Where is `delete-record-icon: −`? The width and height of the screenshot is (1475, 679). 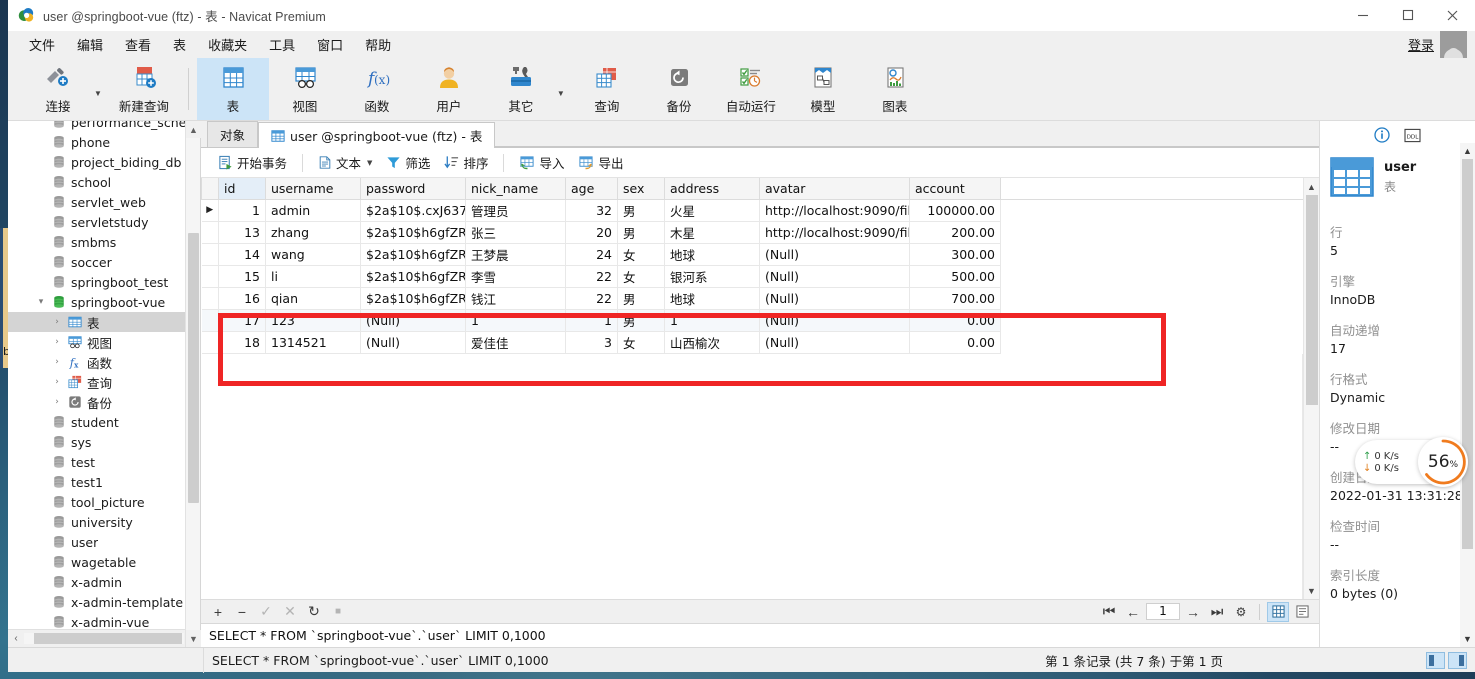
delete-record-icon: − is located at coordinates (242, 612).